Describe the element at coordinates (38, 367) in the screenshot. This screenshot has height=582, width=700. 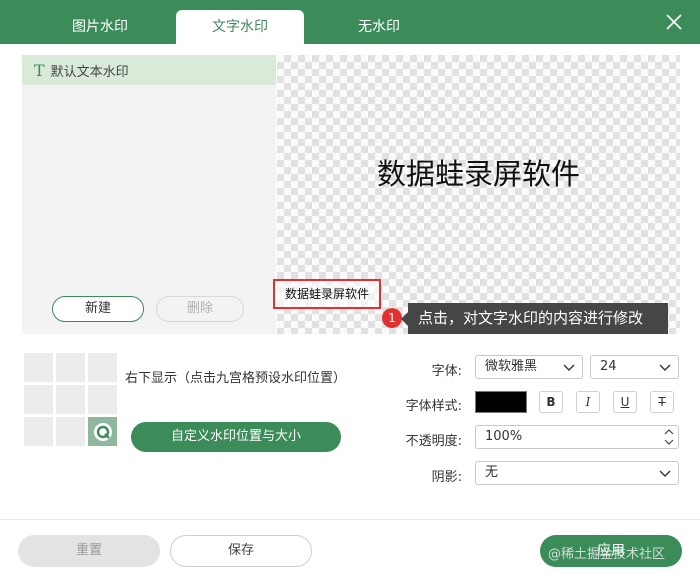
I see `grid-cell-top-left` at that location.